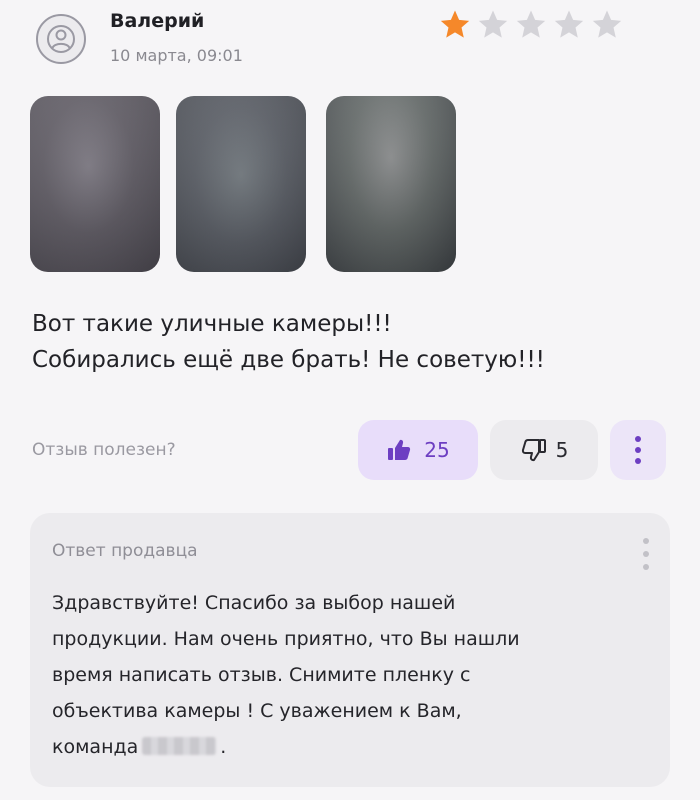  What do you see at coordinates (357, 747) in the screenshot?
I see `seller-reply-line: команда.` at bounding box center [357, 747].